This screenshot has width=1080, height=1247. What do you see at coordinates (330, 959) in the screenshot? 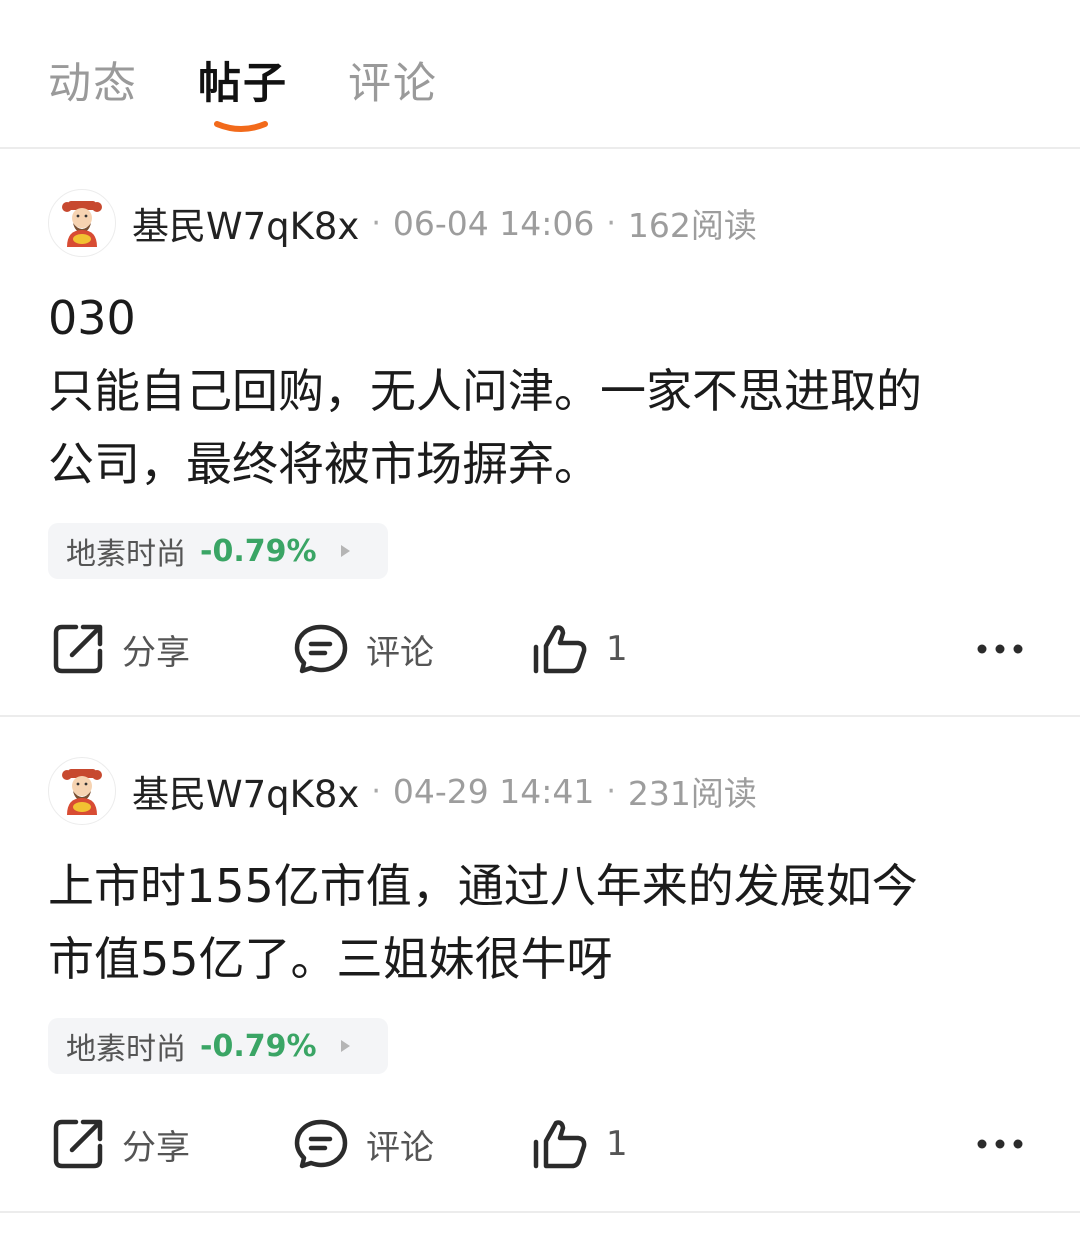
I see `post-content-line: 市值55亿了。三姐妹很牛呀` at bounding box center [330, 959].